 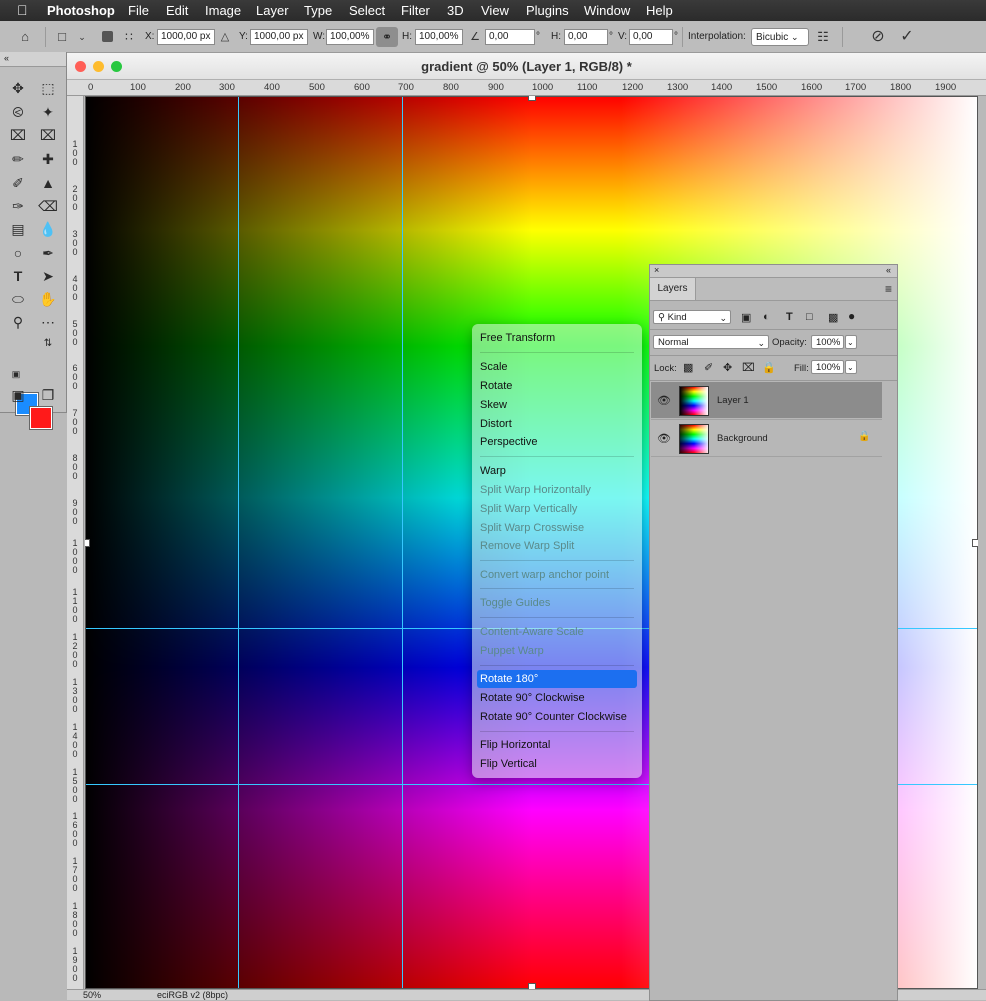 I want to click on toolbox-header: «, so click(x=33, y=59).